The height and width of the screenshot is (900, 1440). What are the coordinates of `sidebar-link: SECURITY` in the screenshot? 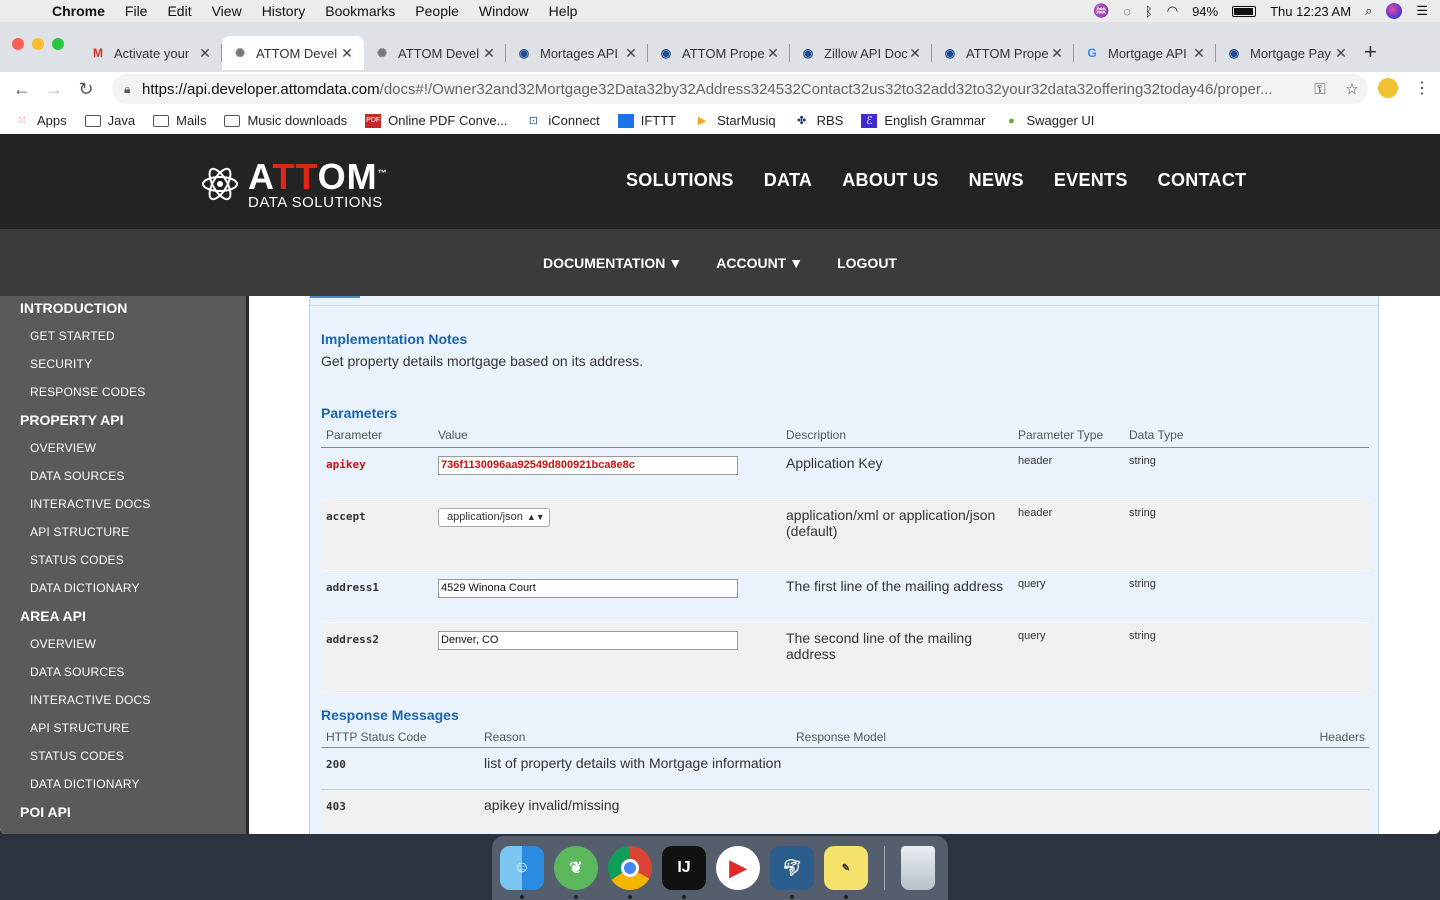 It's located at (123, 364).